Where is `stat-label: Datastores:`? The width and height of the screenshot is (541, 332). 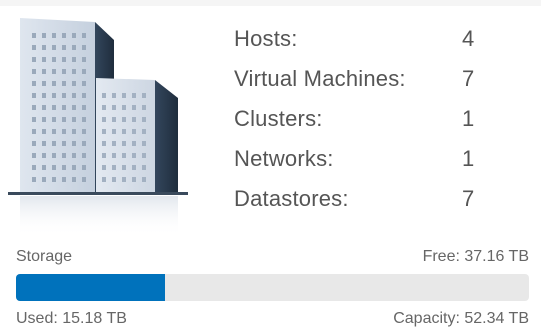 stat-label: Datastores: is located at coordinates (291, 198).